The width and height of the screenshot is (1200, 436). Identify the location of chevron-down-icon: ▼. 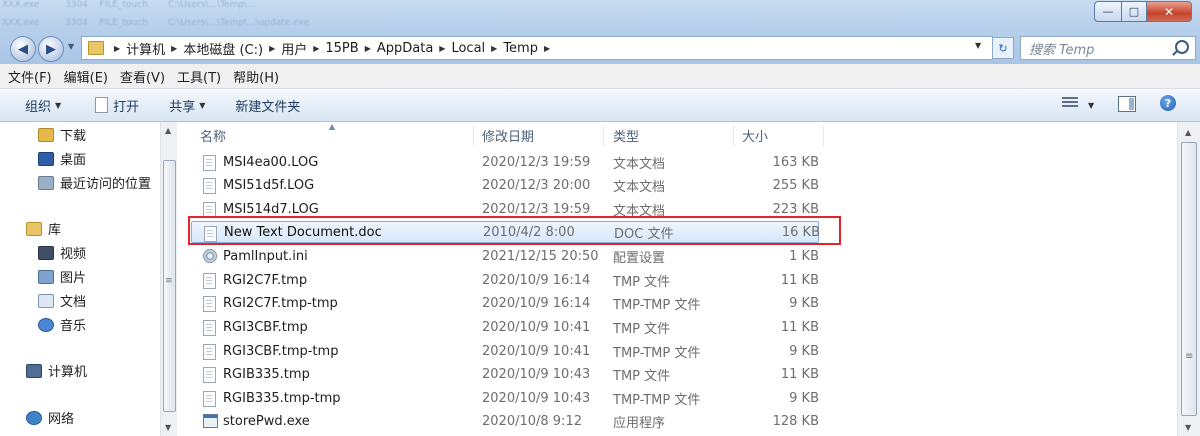
(202, 105).